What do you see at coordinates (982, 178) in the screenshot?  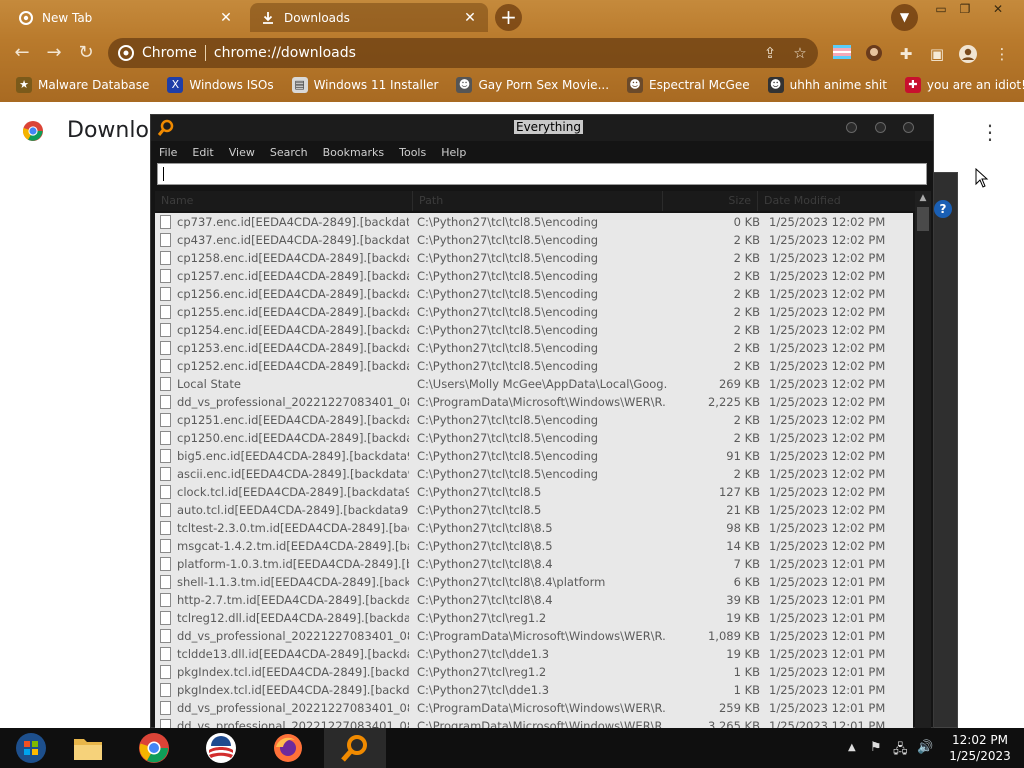 I see `mouse-cursor-icon` at bounding box center [982, 178].